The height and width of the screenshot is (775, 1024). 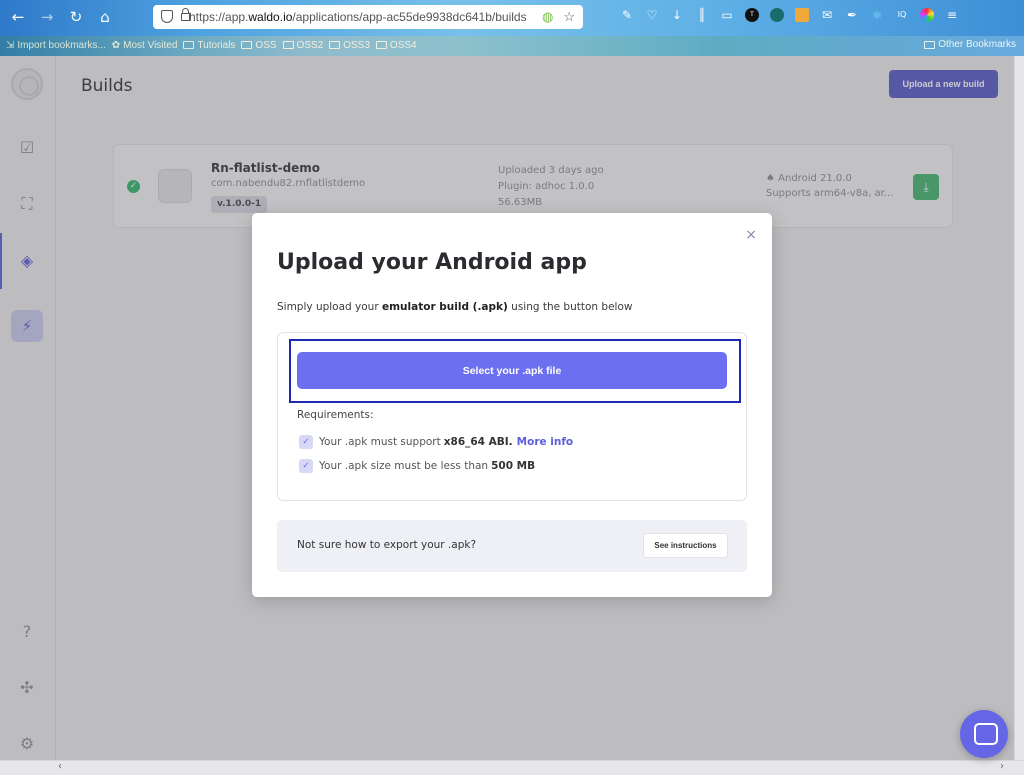 I want to click on see-instructions-button: See instructions, so click(x=685, y=545).